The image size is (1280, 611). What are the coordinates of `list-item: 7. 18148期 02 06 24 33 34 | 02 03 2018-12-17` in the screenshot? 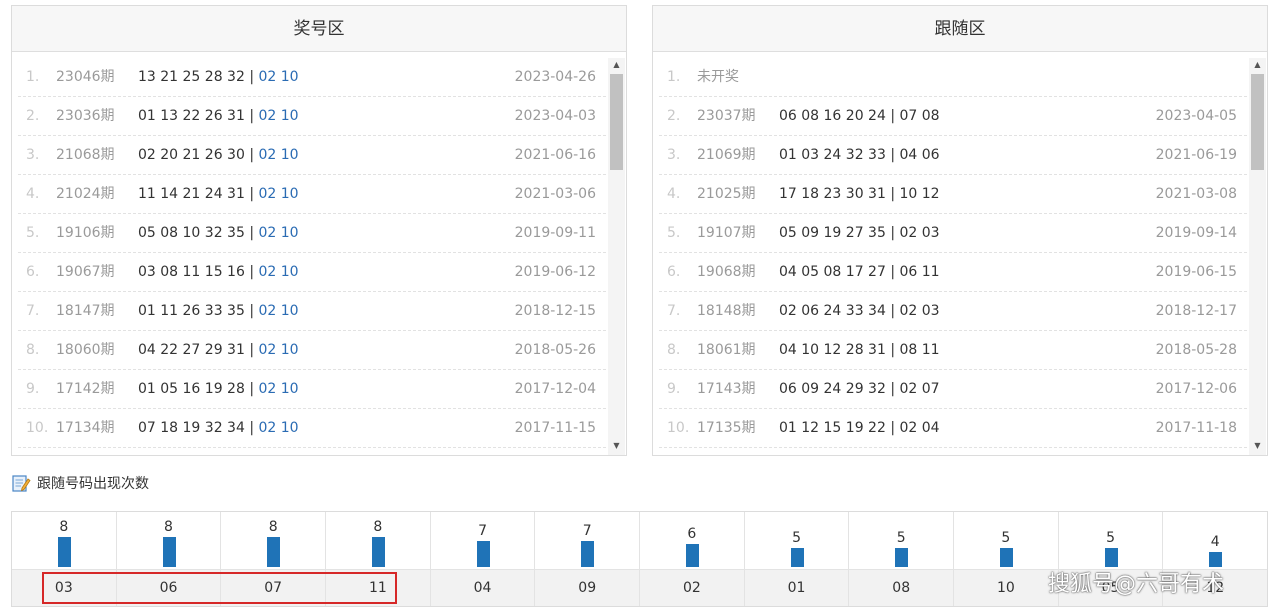 It's located at (953, 311).